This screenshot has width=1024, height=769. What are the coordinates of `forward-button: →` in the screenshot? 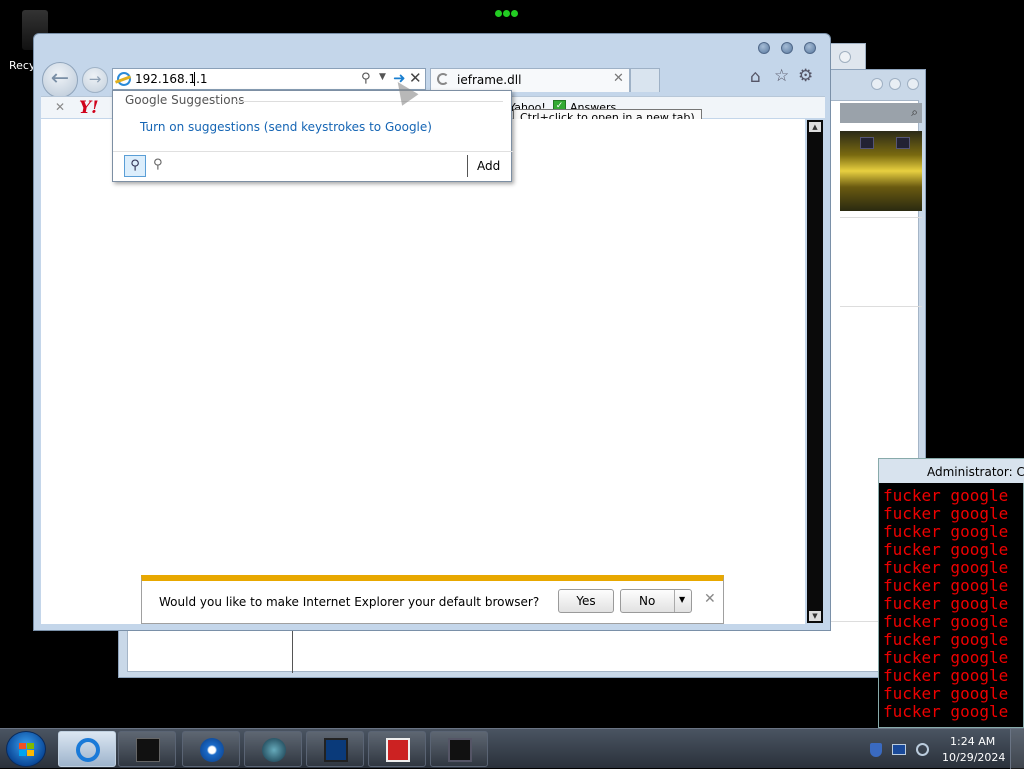 It's located at (95, 80).